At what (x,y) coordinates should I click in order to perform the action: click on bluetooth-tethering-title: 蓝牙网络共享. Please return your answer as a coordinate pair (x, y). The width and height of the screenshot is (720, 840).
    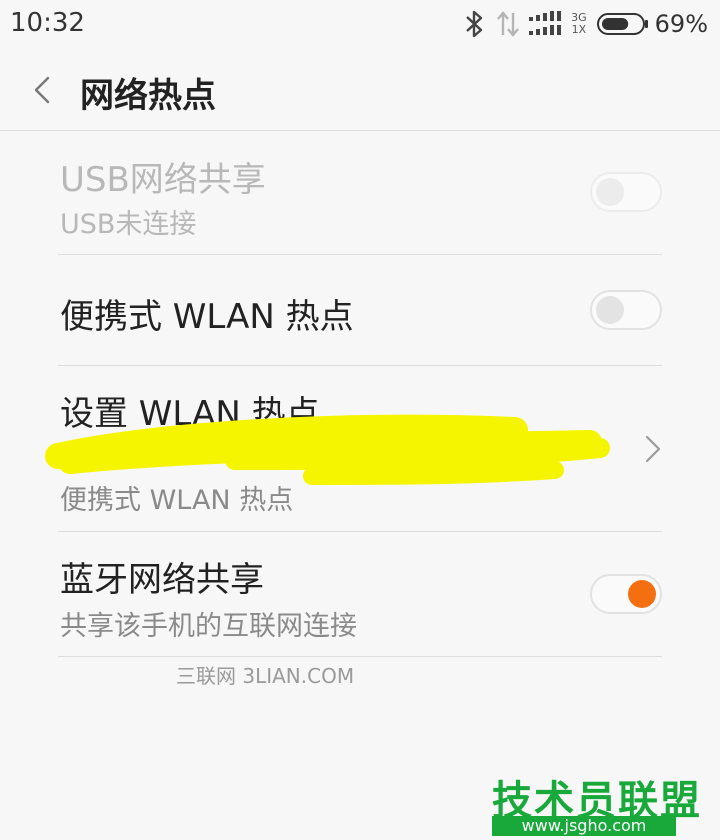
    Looking at the image, I should click on (162, 580).